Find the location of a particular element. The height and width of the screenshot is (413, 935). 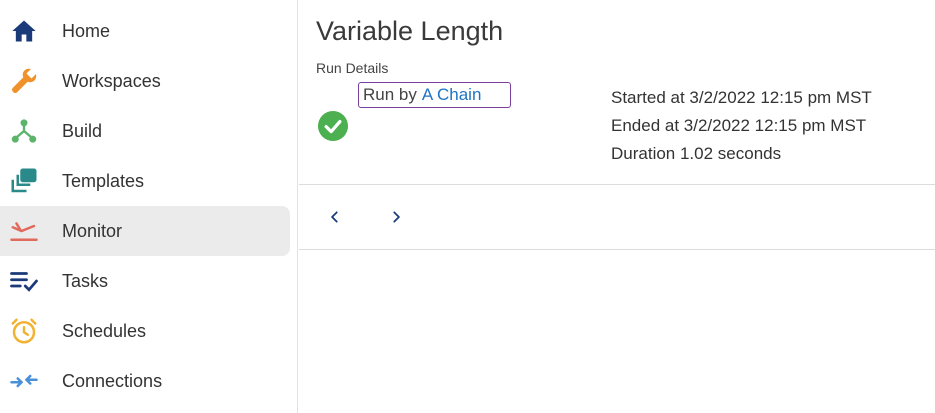

monitor-icon is located at coordinates (24, 231).